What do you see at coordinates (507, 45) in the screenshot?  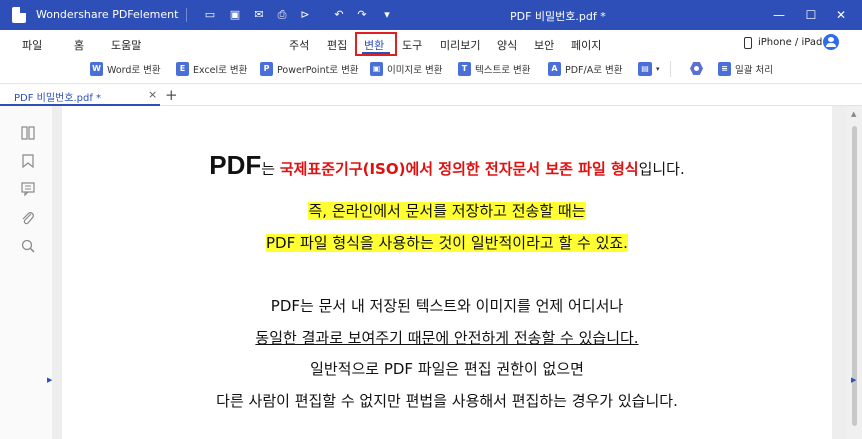 I see `menu-form: 양식` at bounding box center [507, 45].